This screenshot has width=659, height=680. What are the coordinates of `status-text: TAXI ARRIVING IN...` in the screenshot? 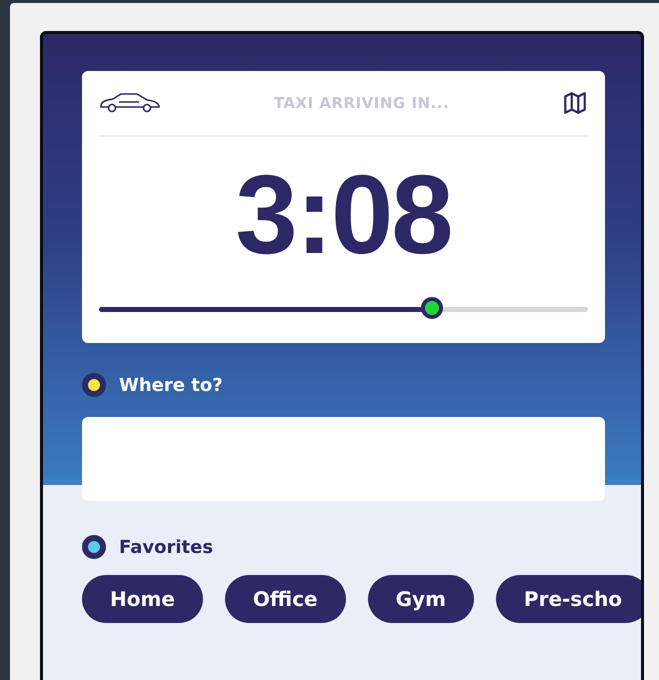 It's located at (362, 103).